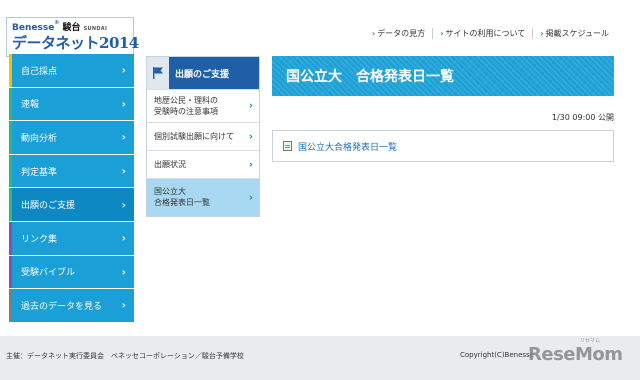 The height and width of the screenshot is (380, 640). What do you see at coordinates (71, 205) in the screenshot?
I see `nav-item-application-support: 出願のご支援 ›` at bounding box center [71, 205].